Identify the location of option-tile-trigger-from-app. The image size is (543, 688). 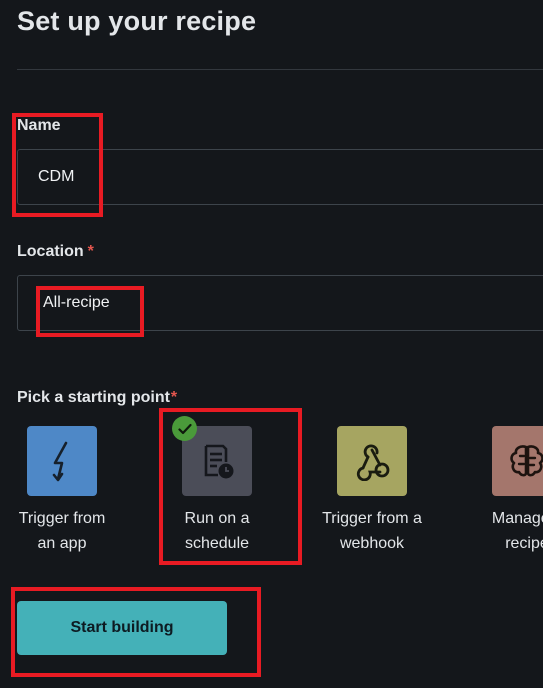
(62, 461).